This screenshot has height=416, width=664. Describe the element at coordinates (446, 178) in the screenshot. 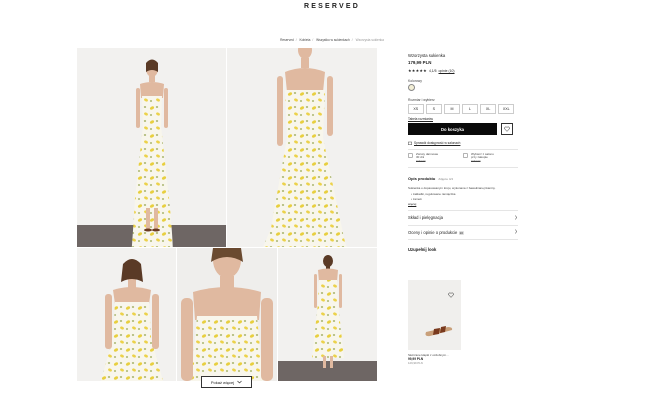

I see `description-sub: Zdjęcie 4/4` at that location.